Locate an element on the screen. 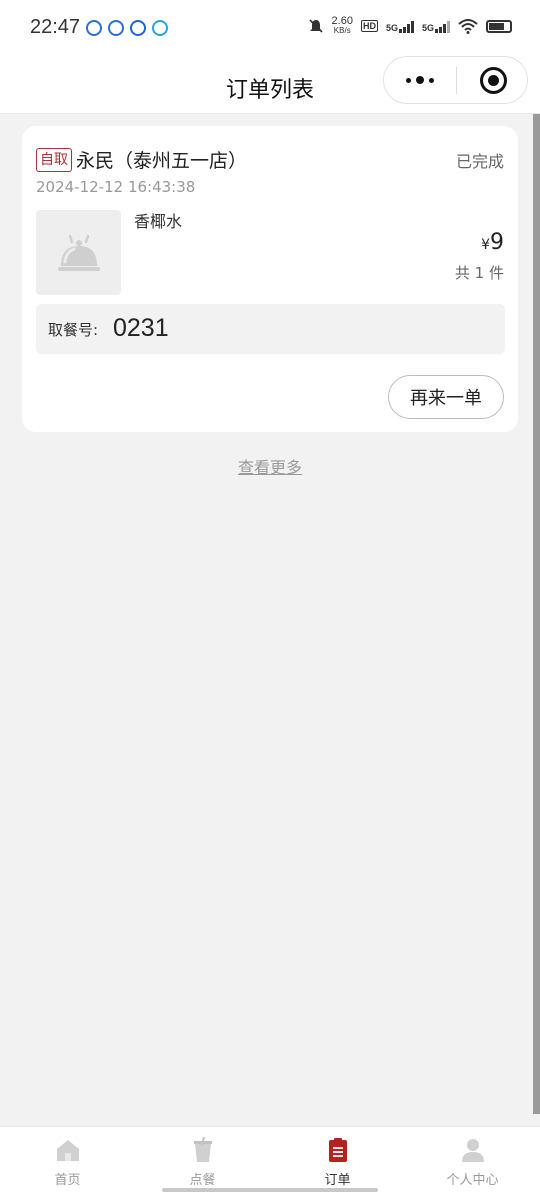  order-type-badge: 自取 is located at coordinates (54, 160).